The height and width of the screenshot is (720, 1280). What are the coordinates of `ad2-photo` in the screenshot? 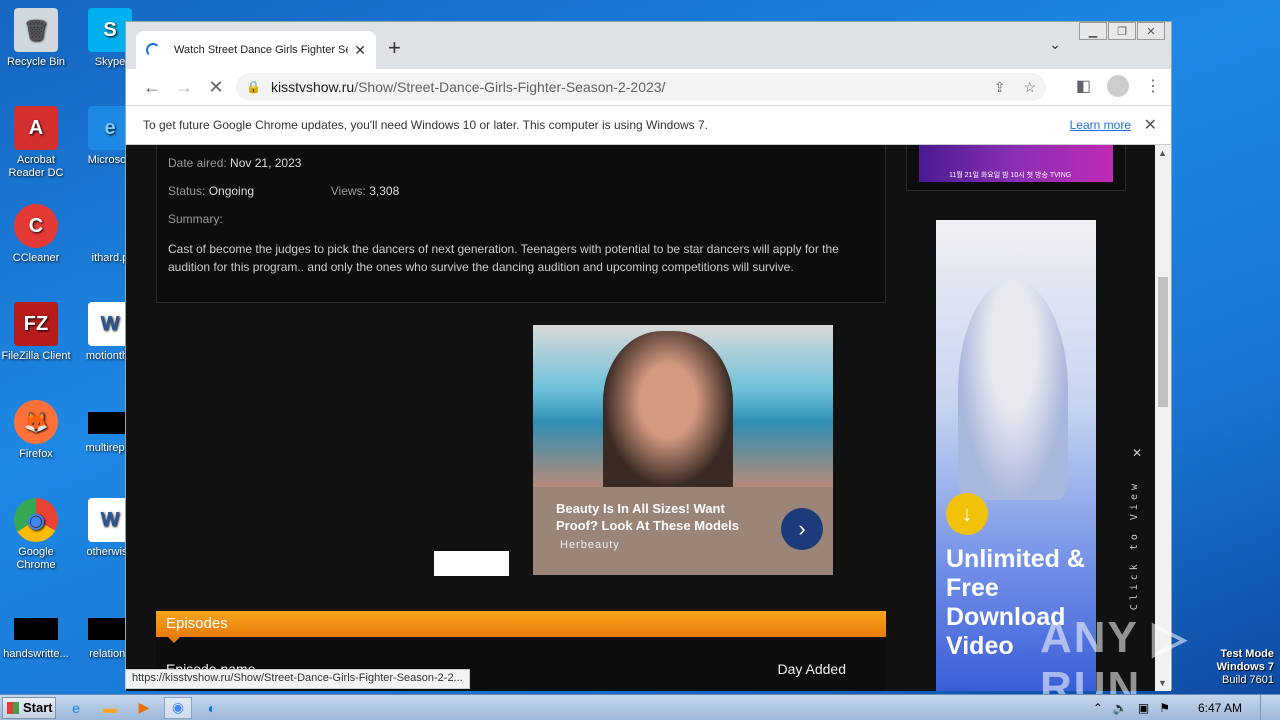 It's located at (1013, 390).